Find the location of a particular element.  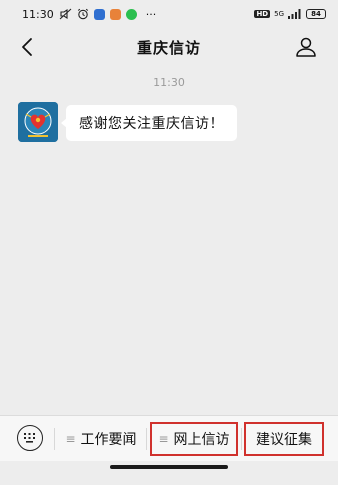

network-type: 5G is located at coordinates (279, 14).